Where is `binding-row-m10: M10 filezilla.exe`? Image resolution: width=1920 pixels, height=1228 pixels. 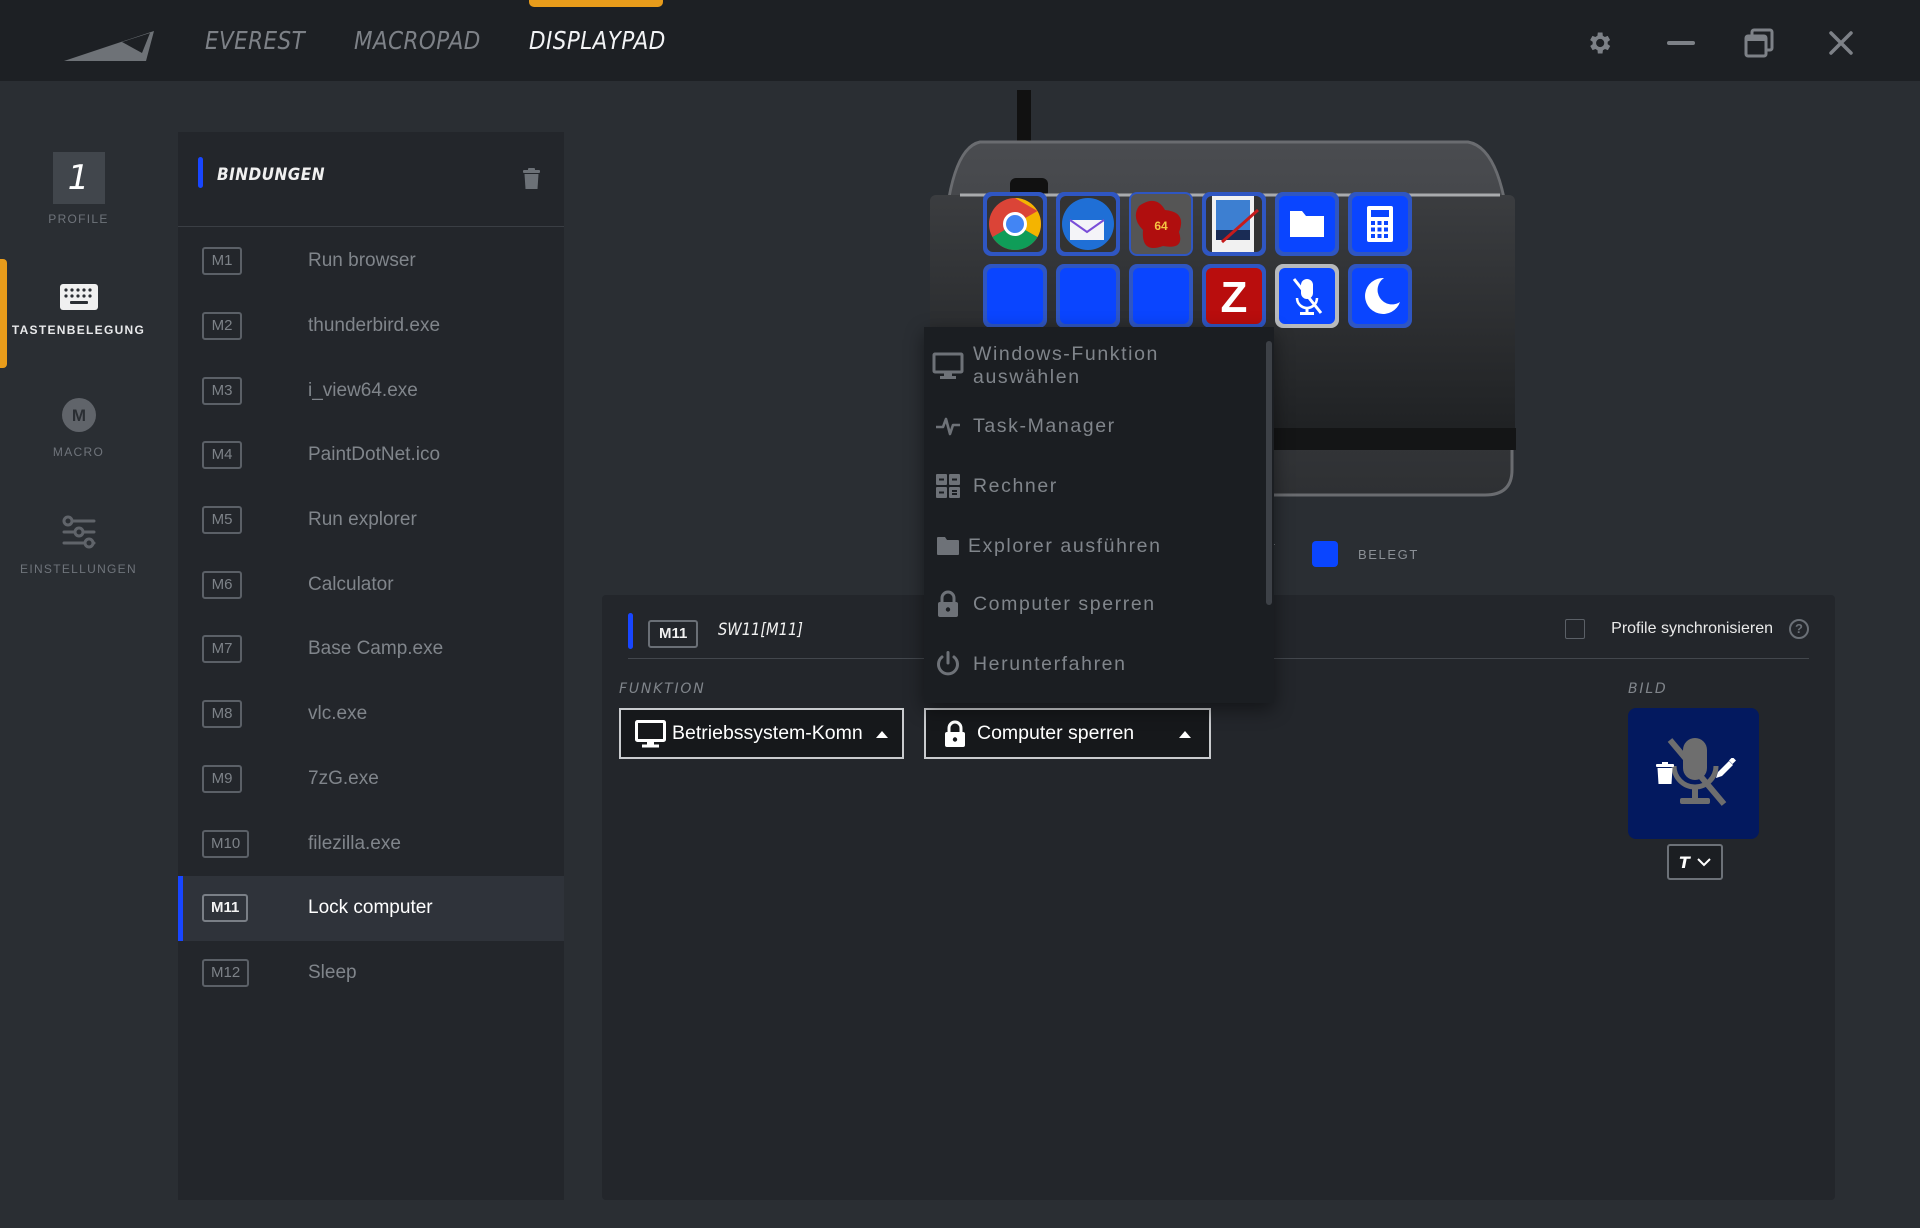 binding-row-m10: M10 filezilla.exe is located at coordinates (371, 843).